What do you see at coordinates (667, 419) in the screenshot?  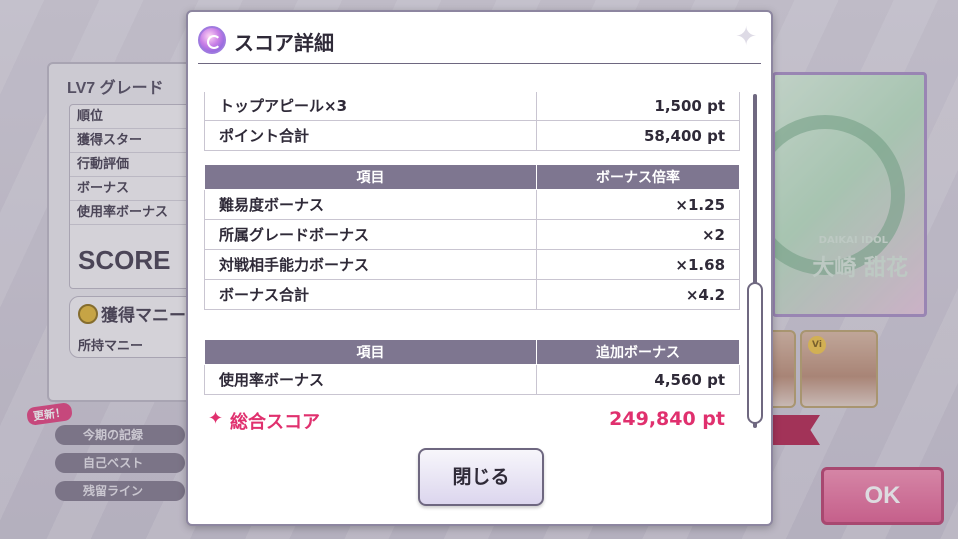 I see `total-score-value: 249,840 pt` at bounding box center [667, 419].